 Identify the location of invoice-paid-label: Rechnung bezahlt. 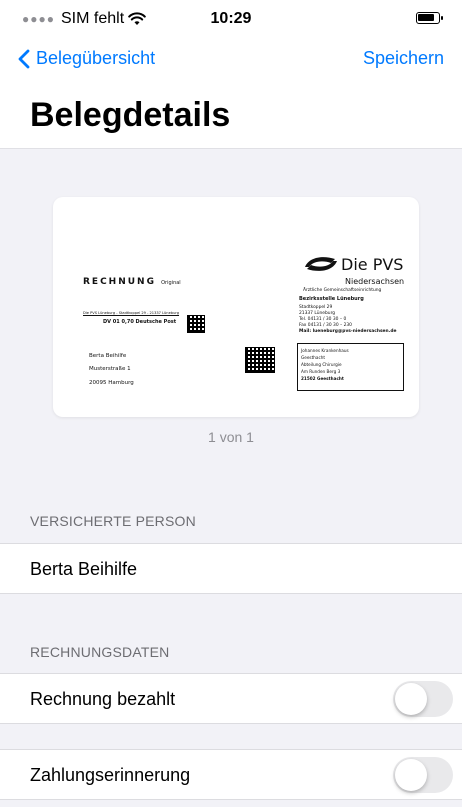
(103, 699).